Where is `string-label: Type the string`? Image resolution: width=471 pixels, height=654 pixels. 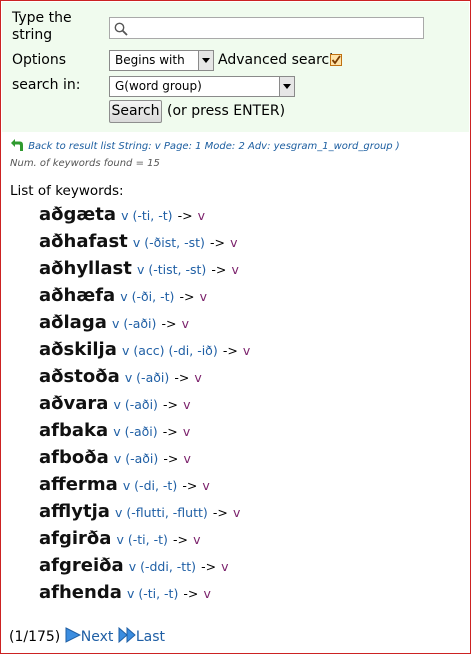 string-label: Type the string is located at coordinates (42, 27).